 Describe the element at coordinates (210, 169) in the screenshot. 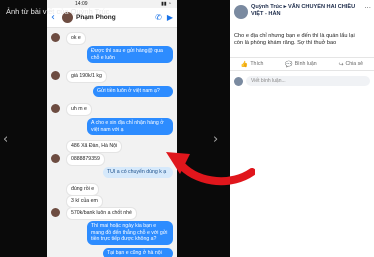

I see `annotation-arrow-icon` at that location.